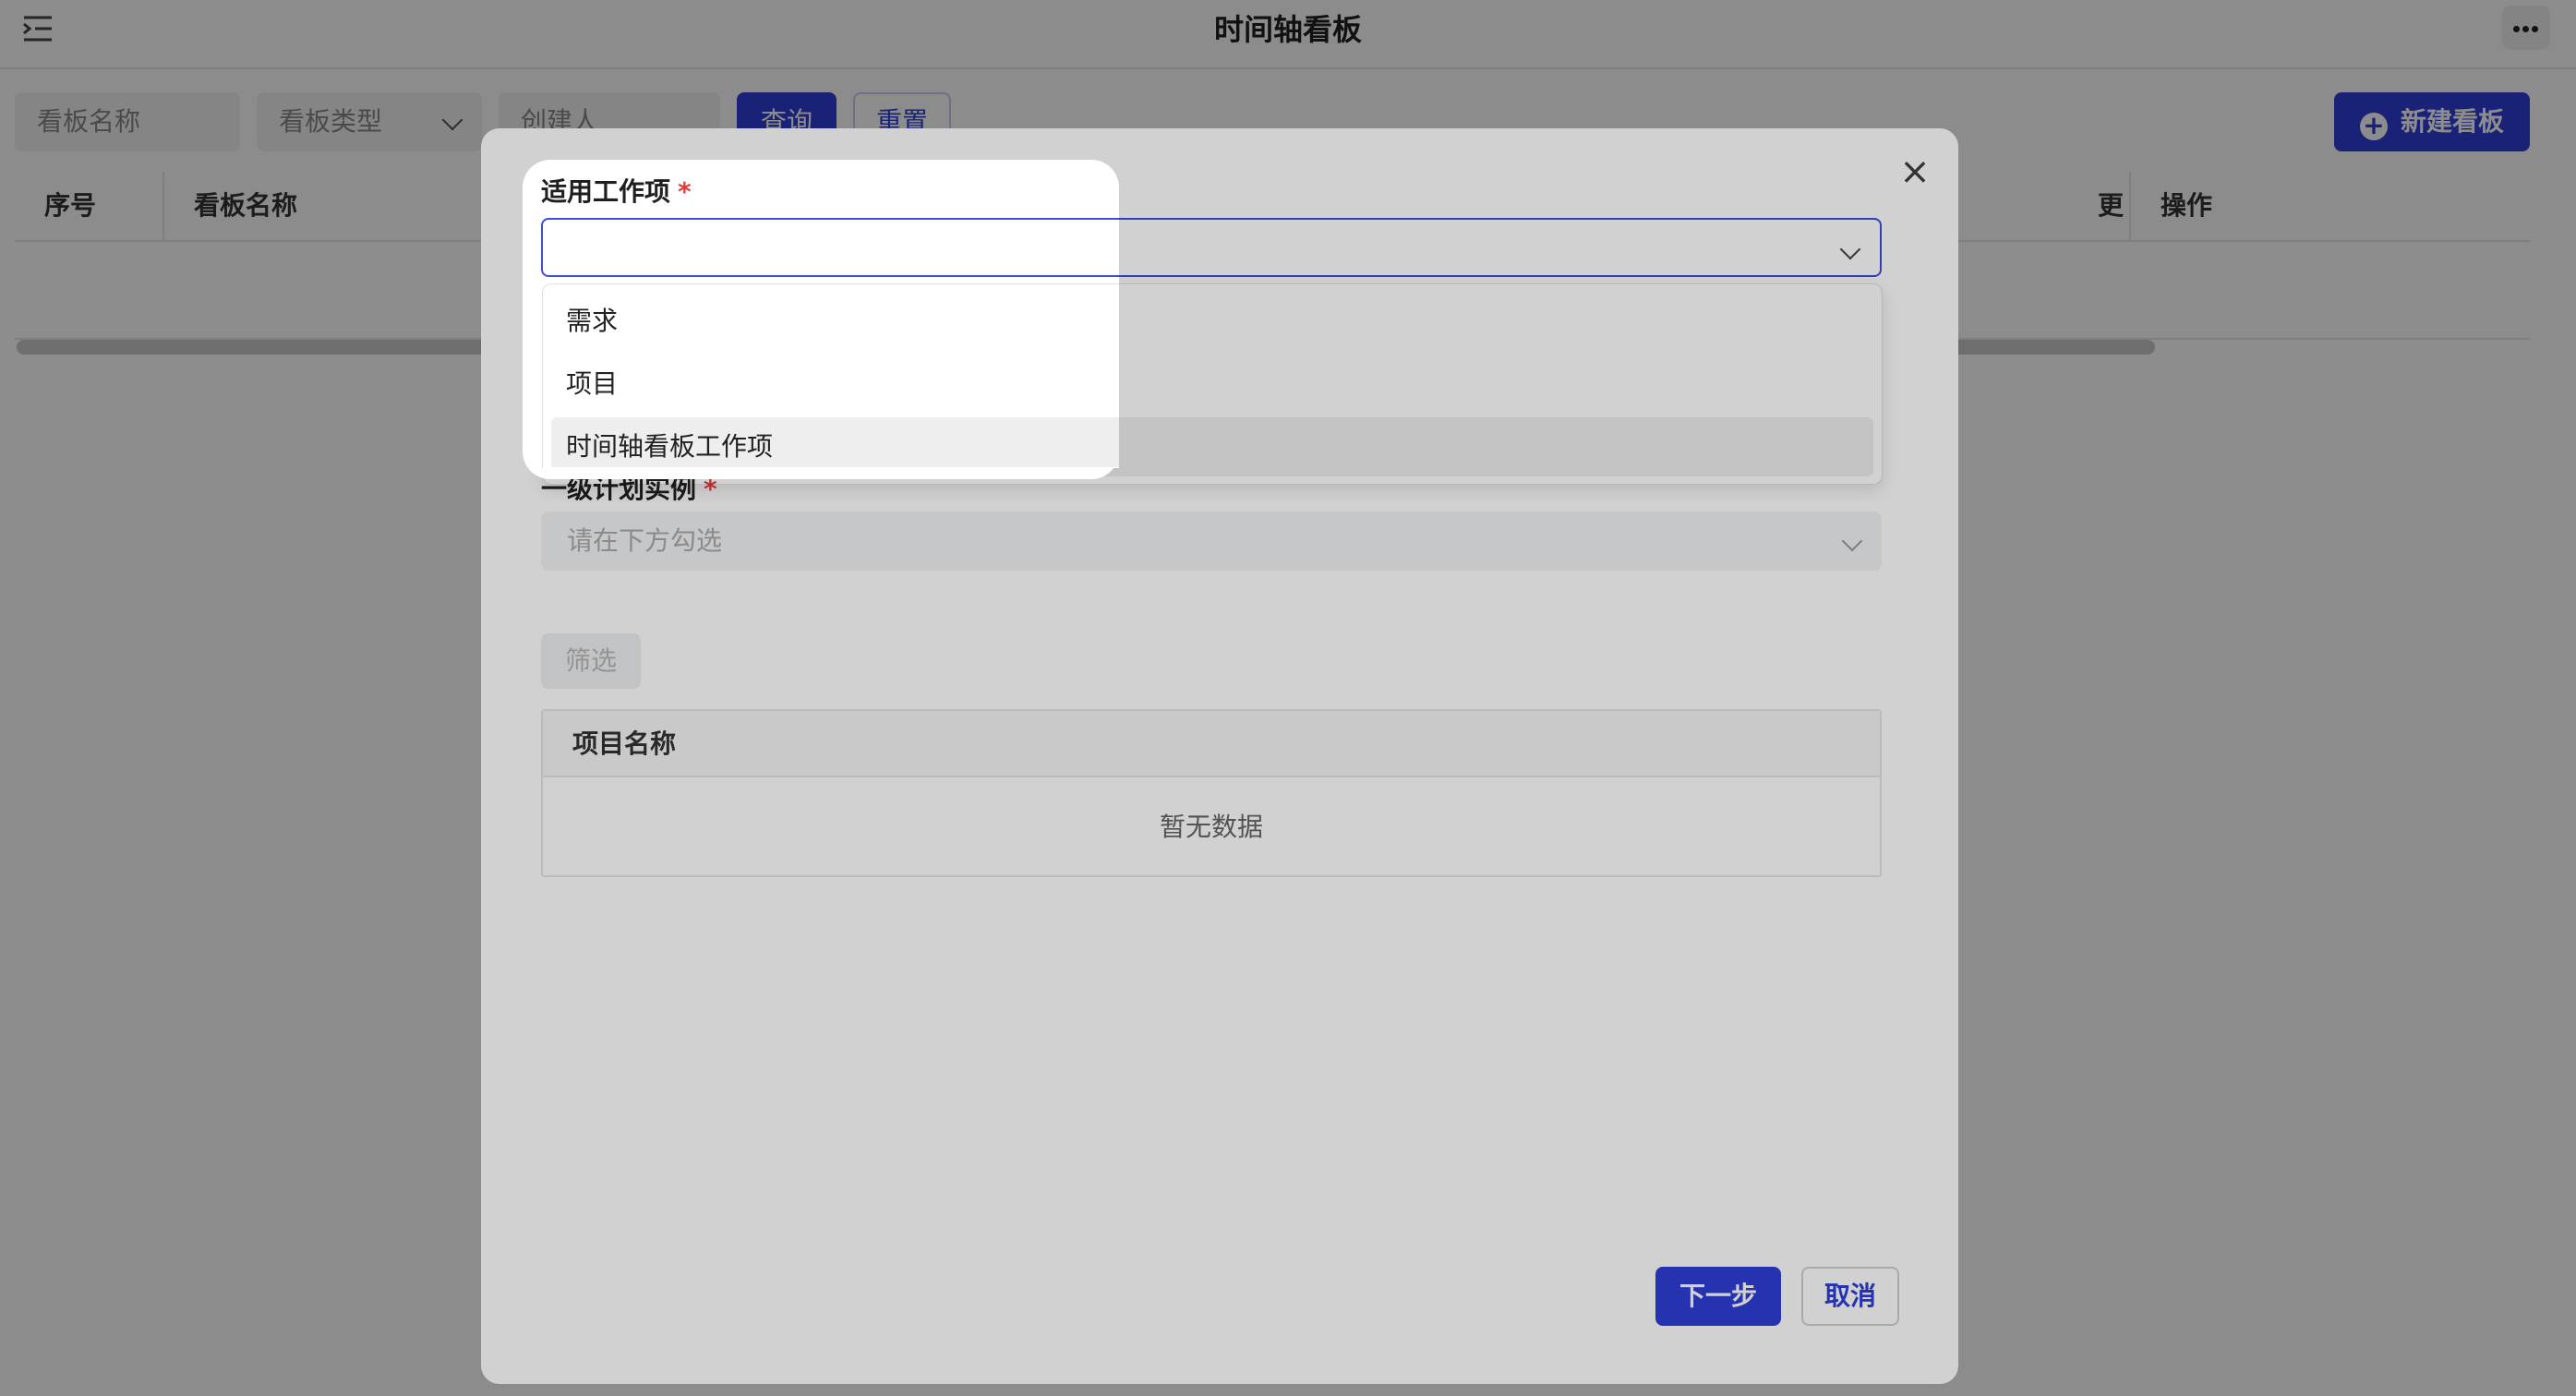  I want to click on option-project-spot: 项目, so click(835, 384).